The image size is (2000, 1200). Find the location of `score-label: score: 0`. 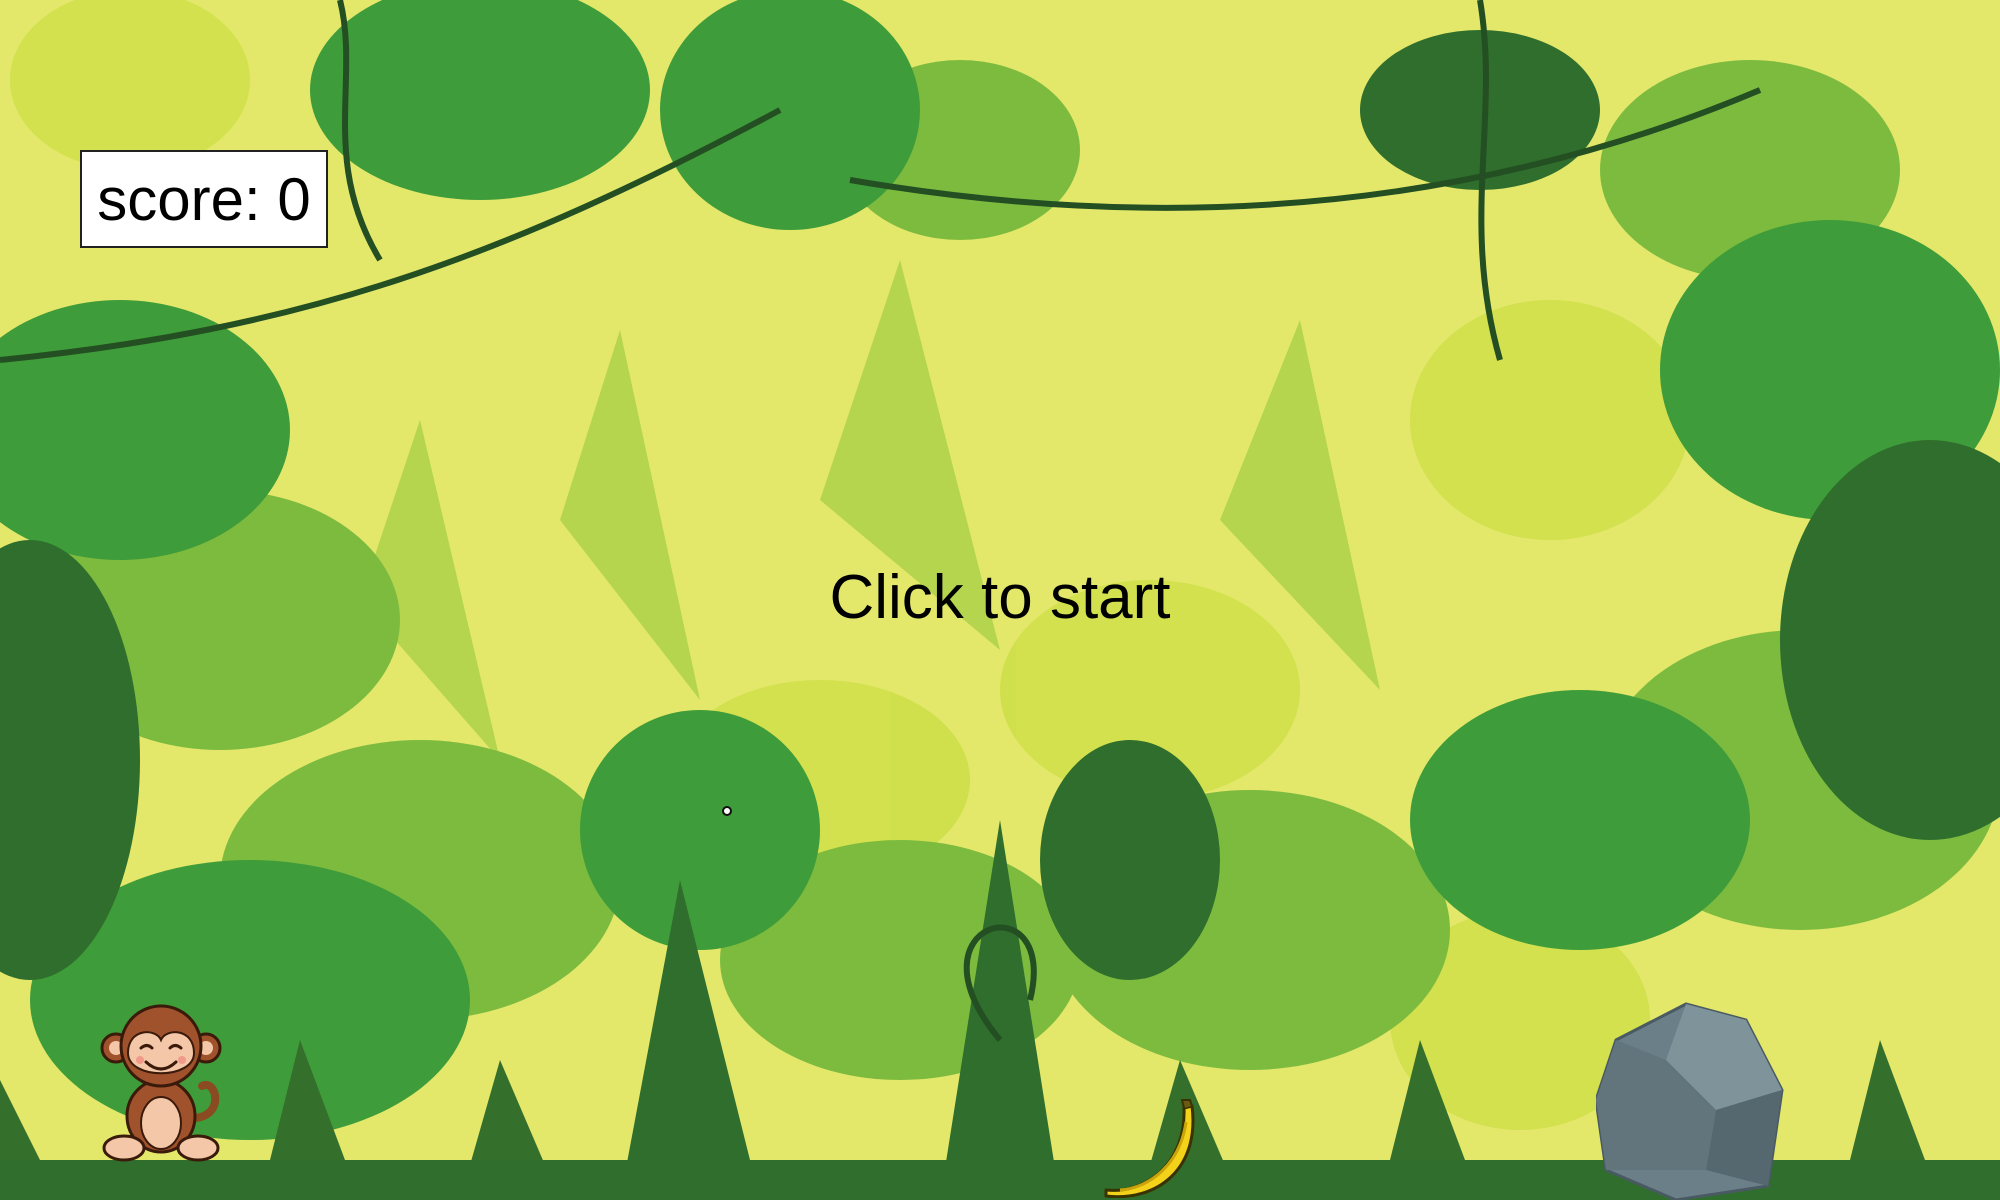

score-label: score: 0 is located at coordinates (204, 199).